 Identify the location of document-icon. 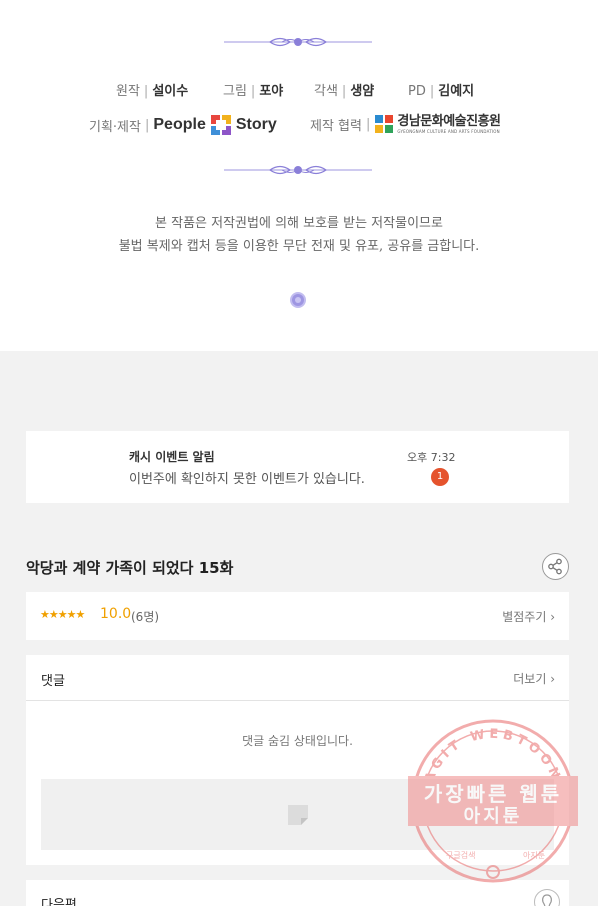
(298, 815).